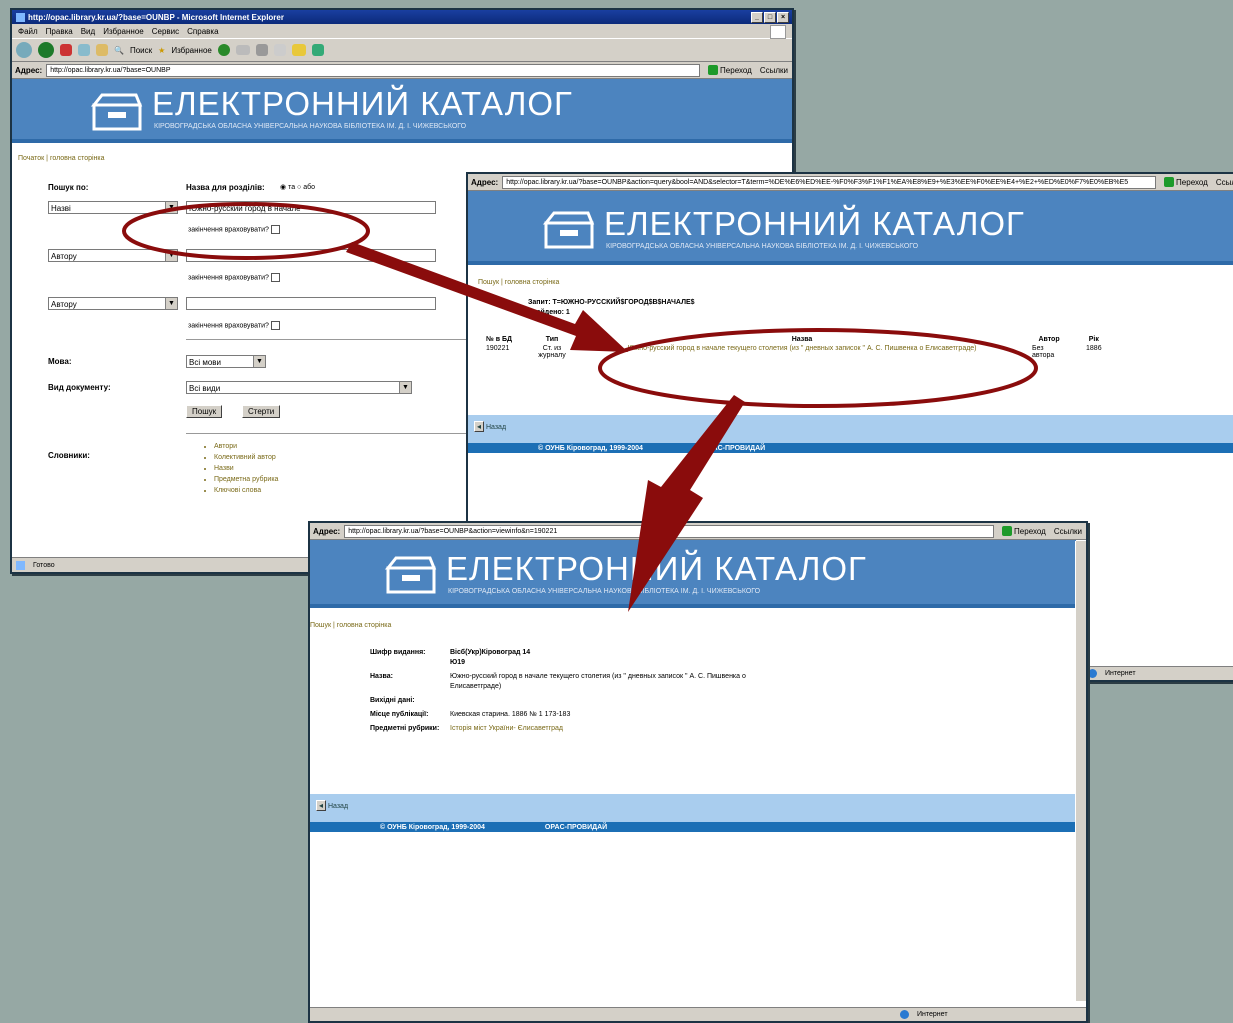 This screenshot has width=1233, height=1023. What do you see at coordinates (818, 368) in the screenshot?
I see `highlight-ellipse-result` at bounding box center [818, 368].